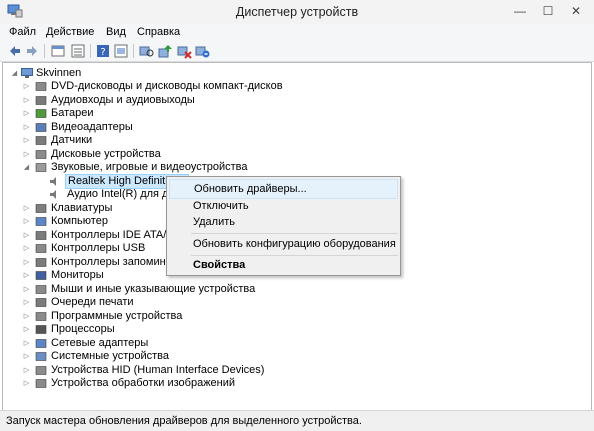 The width and height of the screenshot is (594, 431). I want to click on context-item-label: Свойства, so click(219, 265).